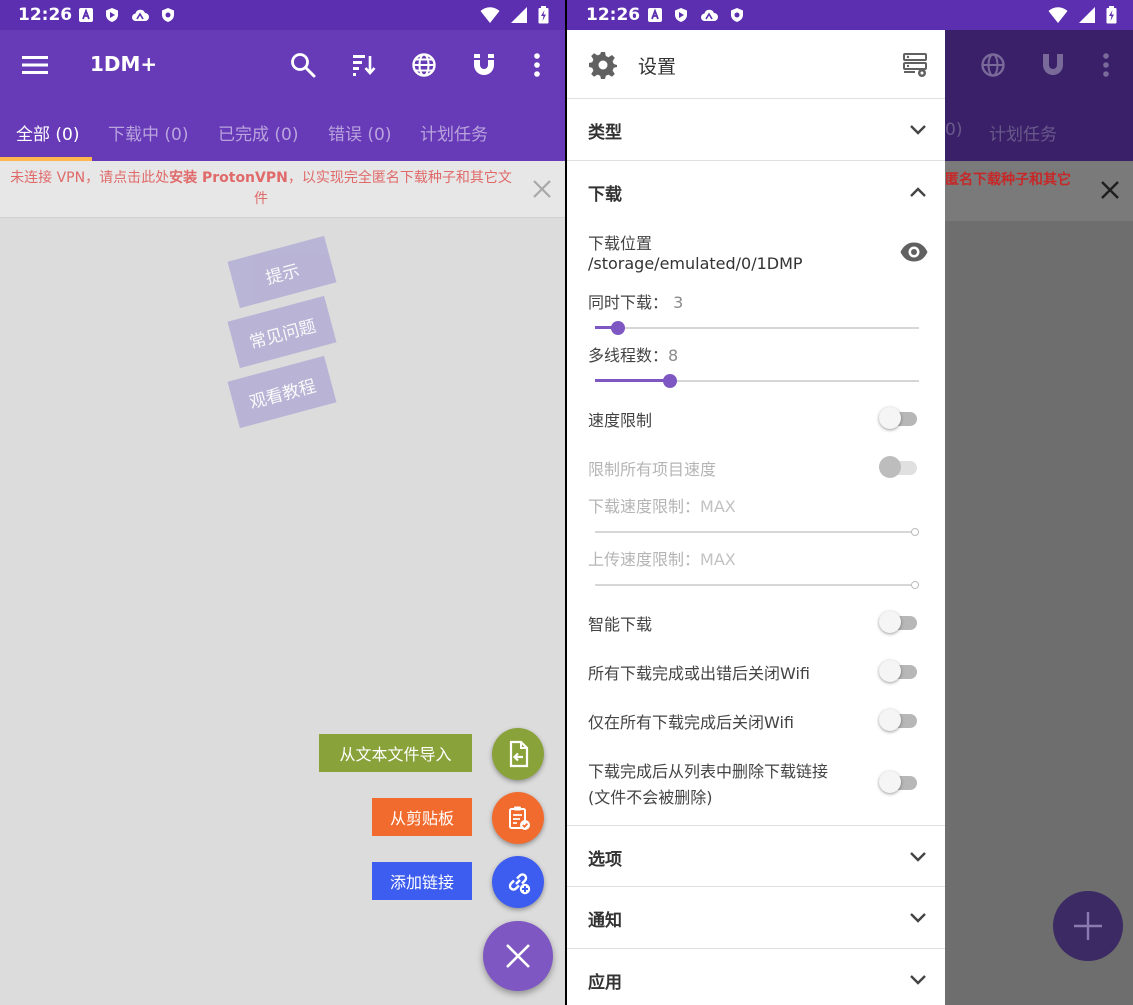  I want to click on upload-speed-limit-label: 上传速度限制：MAX, so click(662, 558).